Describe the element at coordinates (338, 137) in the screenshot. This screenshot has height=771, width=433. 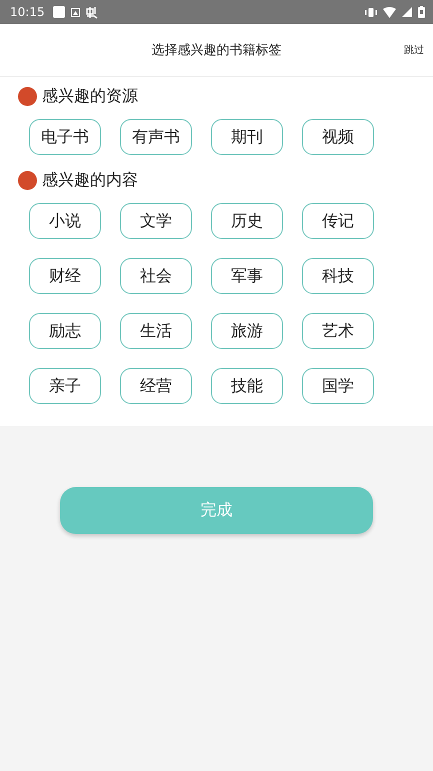
I see `tag-button: 视频` at that location.